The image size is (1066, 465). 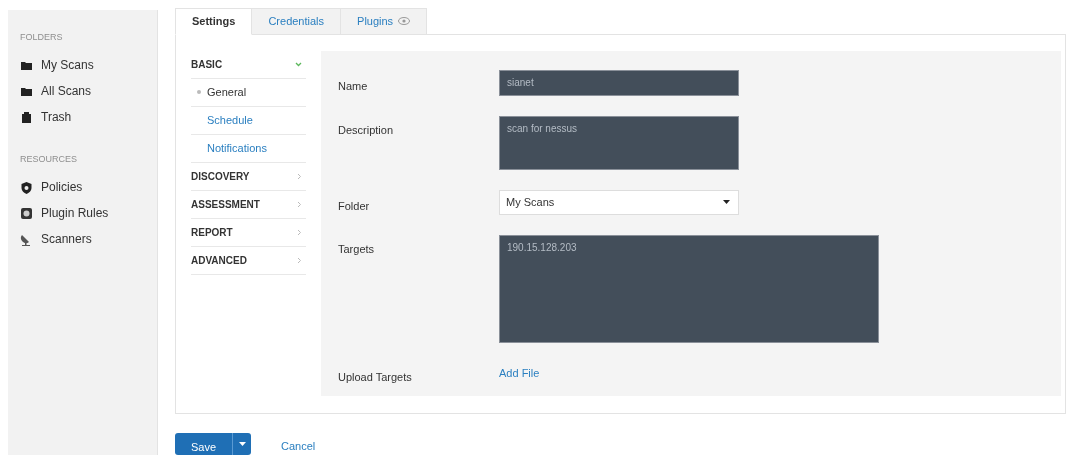 What do you see at coordinates (248, 176) in the screenshot?
I see `nav-group: DISCOVERY` at bounding box center [248, 176].